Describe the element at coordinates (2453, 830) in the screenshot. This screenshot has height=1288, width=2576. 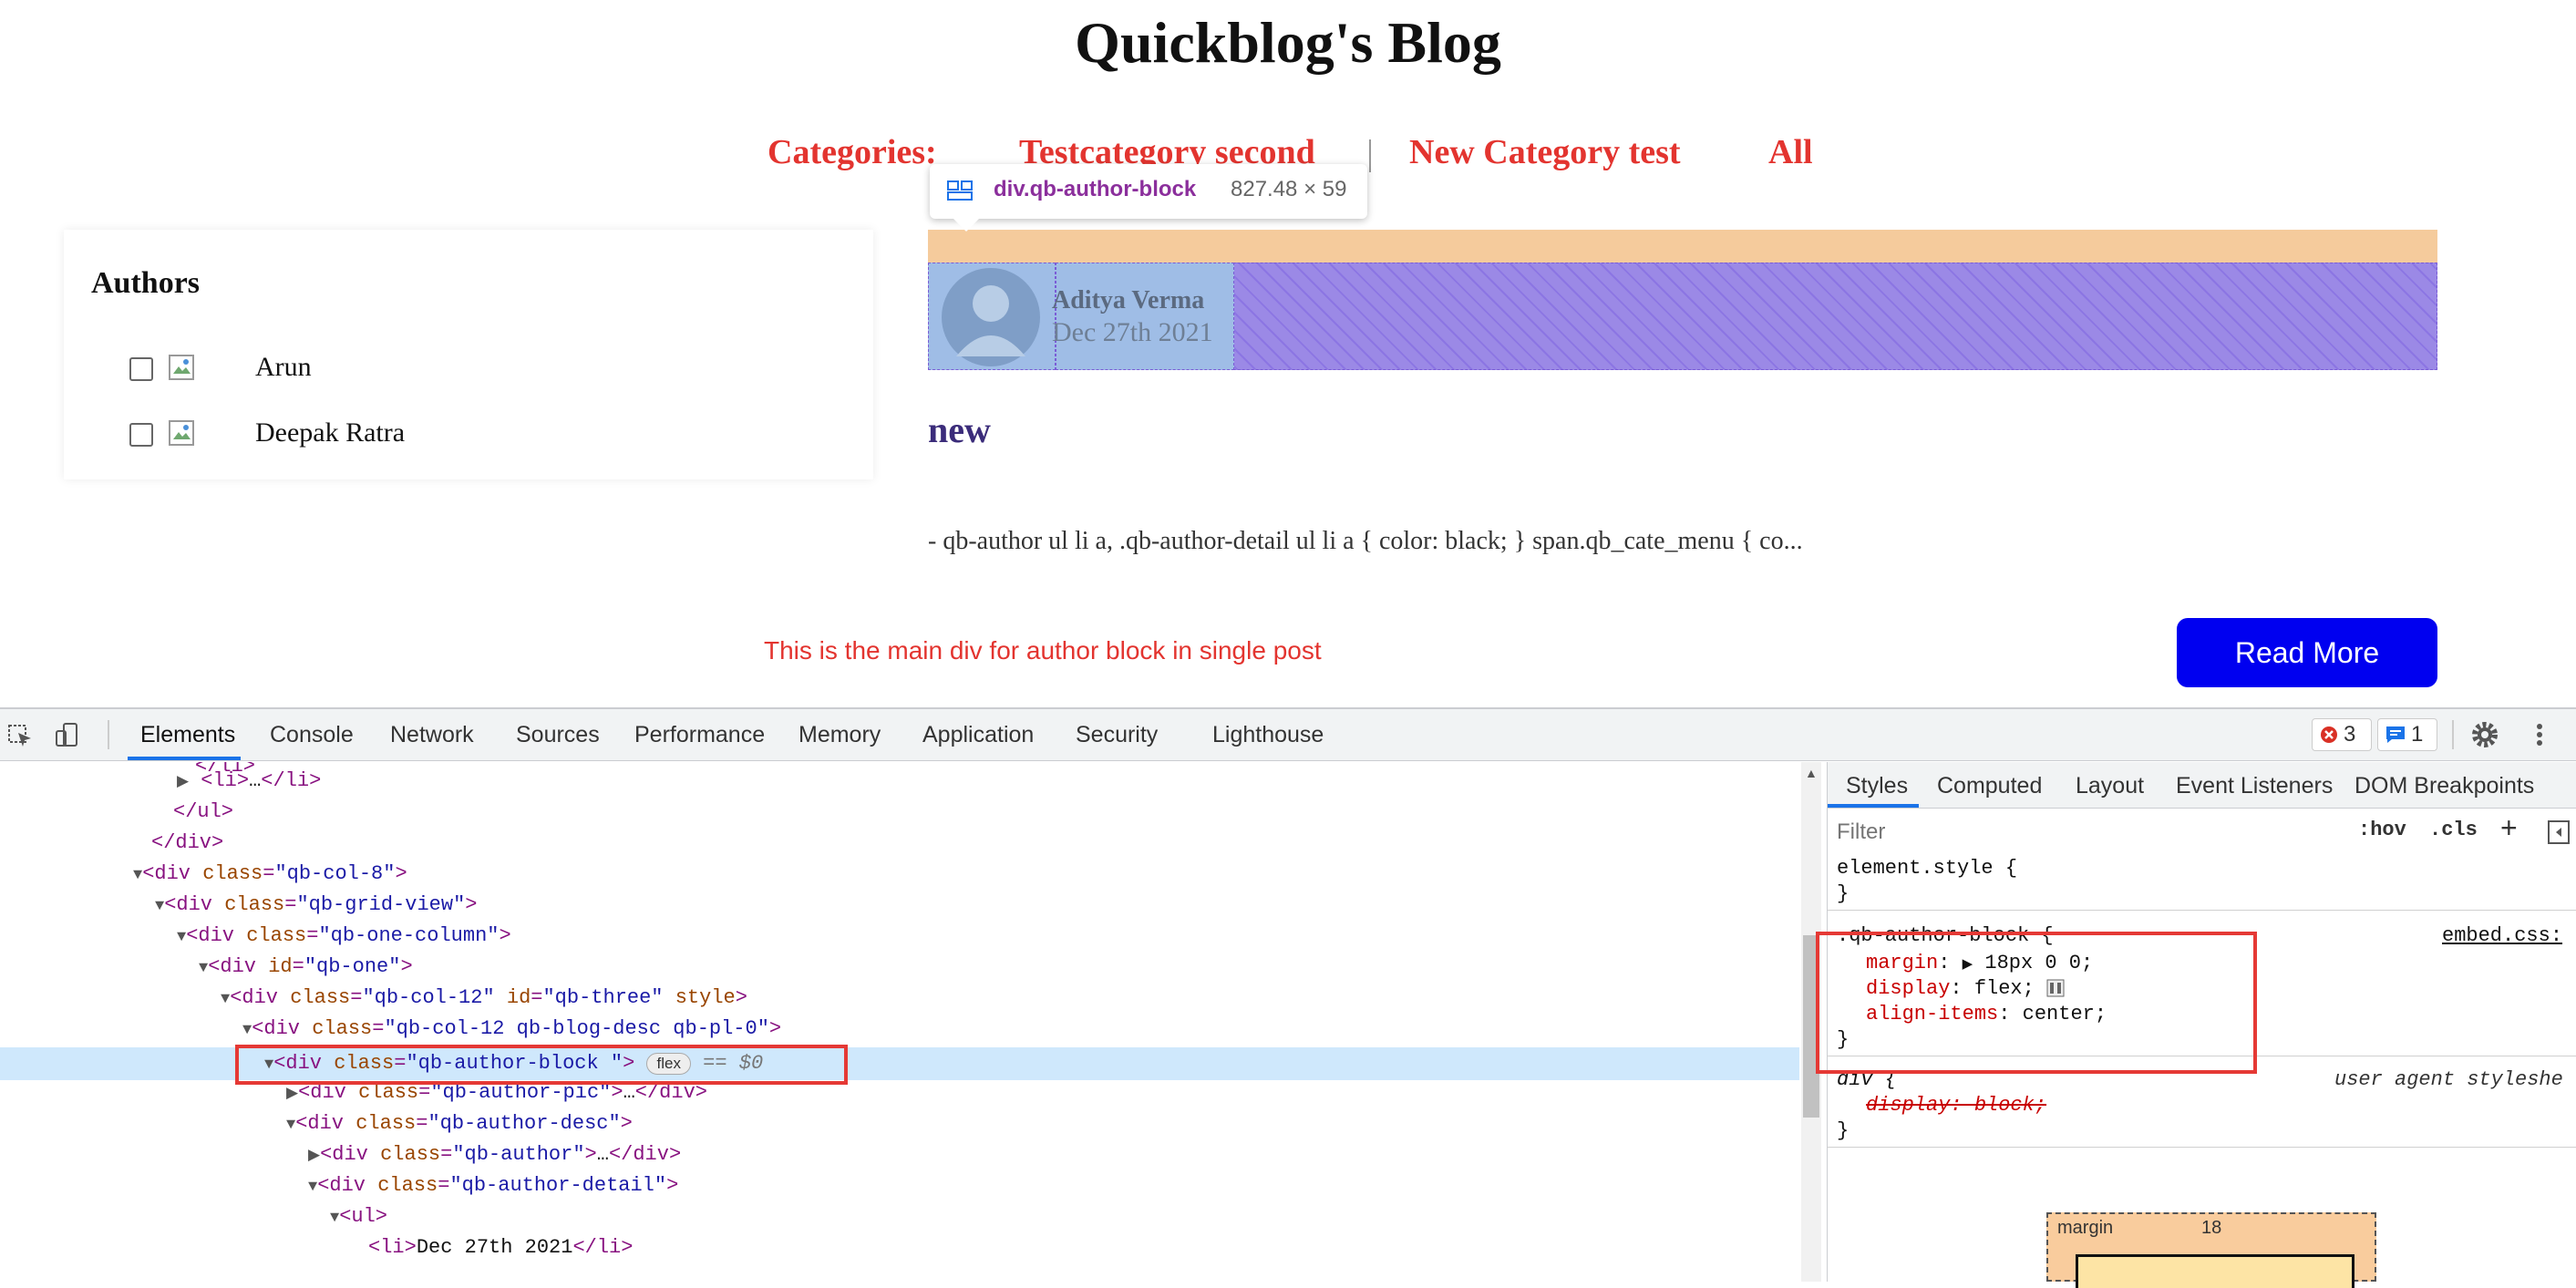
I see `cls-toggle: .cls` at that location.